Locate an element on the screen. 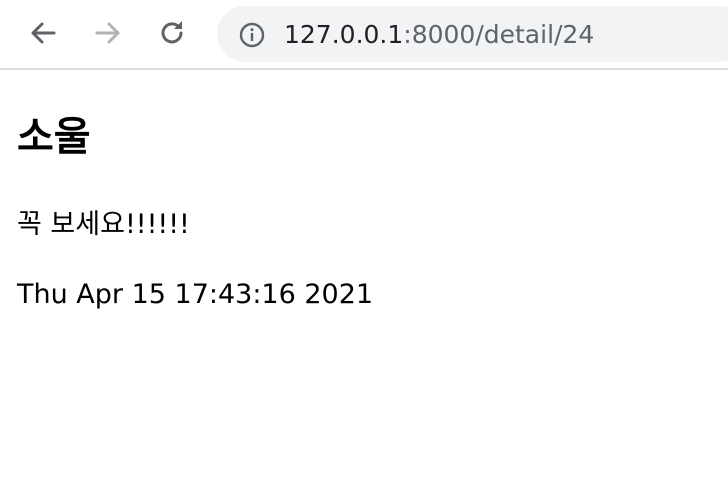 This screenshot has width=728, height=500. arrow-left-icon is located at coordinates (43, 33).